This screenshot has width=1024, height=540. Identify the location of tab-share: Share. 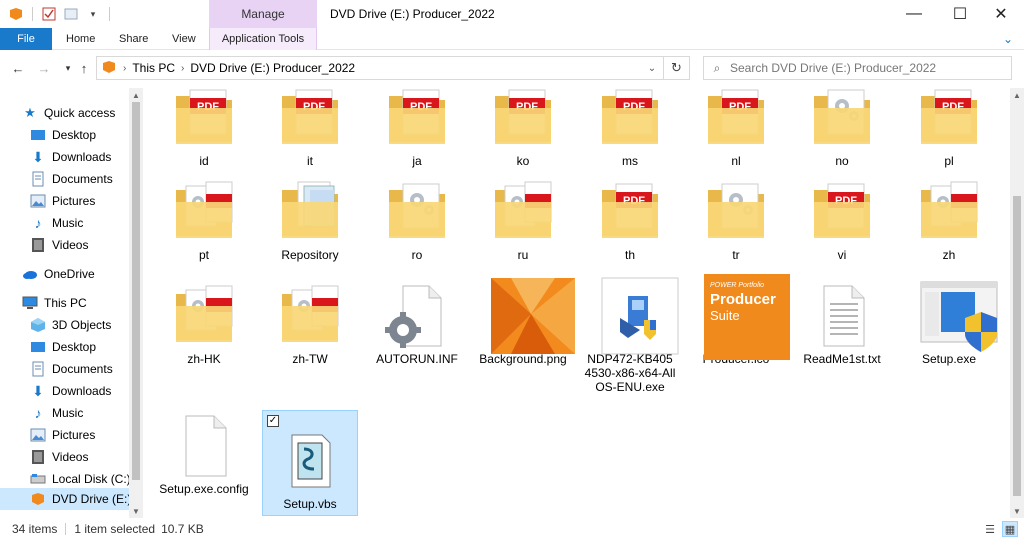
(133, 39).